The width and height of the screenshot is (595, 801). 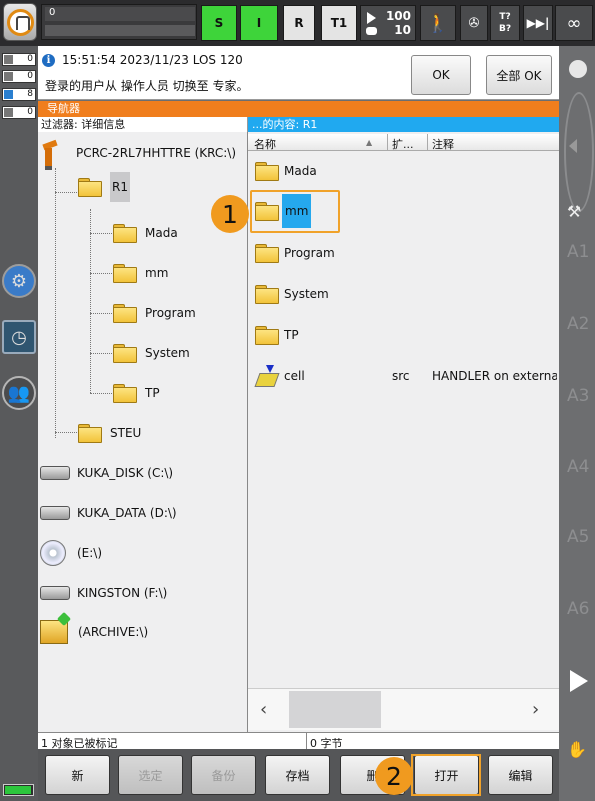 I want to click on tree-item-mada: Mada, so click(x=145, y=233).